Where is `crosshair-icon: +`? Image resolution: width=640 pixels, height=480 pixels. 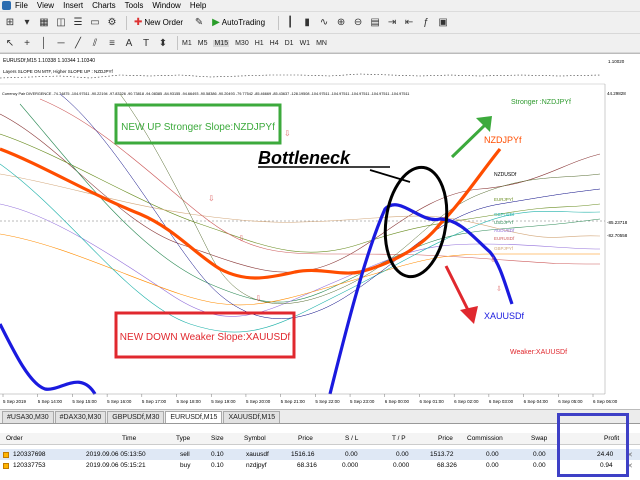 crosshair-icon: + is located at coordinates (27, 43).